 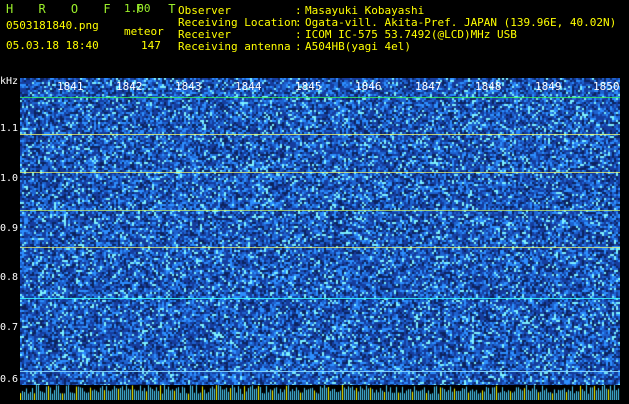 What do you see at coordinates (151, 46) in the screenshot?
I see `meteor-count: 147` at bounding box center [151, 46].